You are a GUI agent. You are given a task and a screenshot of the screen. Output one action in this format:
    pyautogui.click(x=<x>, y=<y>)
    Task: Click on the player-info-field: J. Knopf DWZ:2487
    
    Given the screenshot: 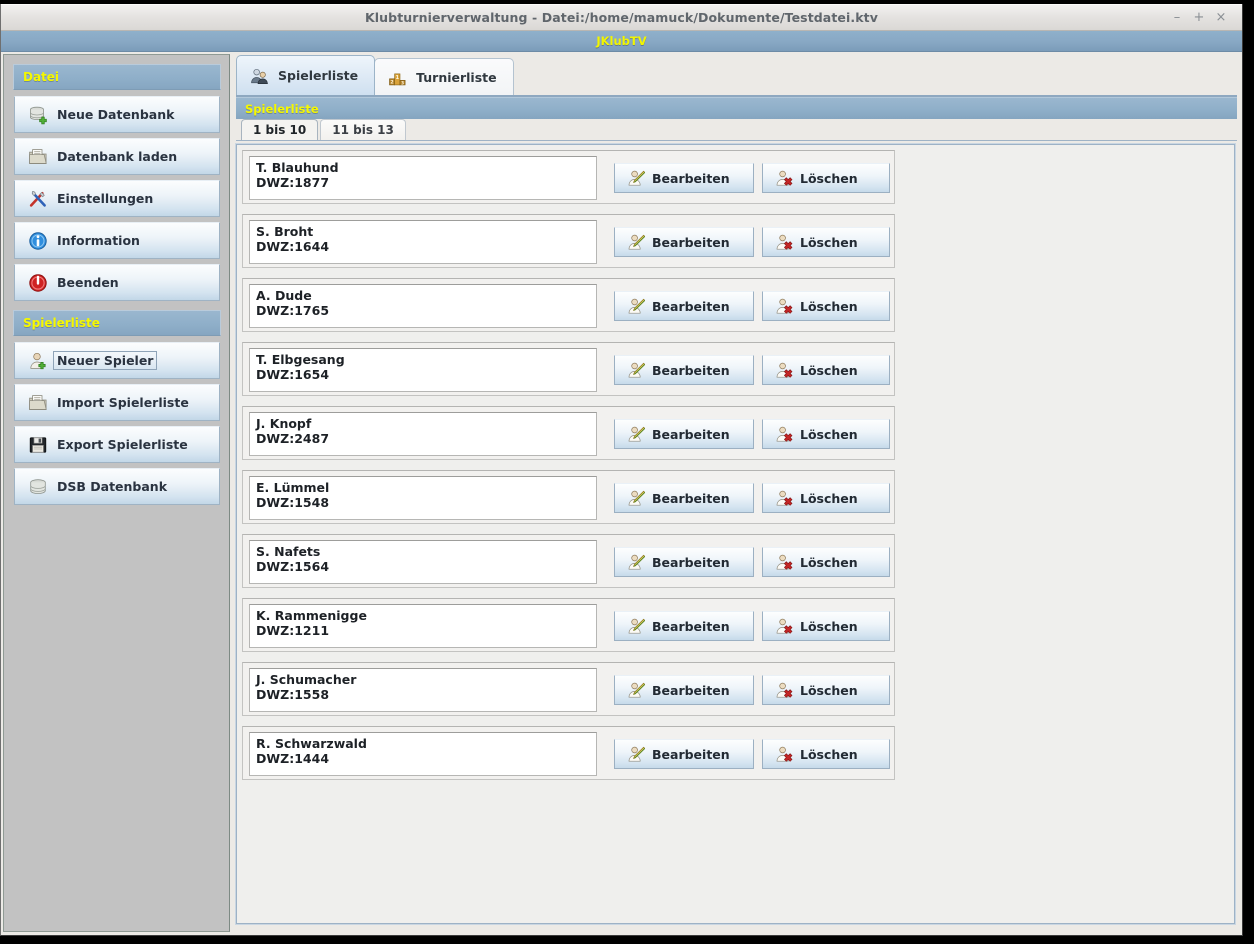 What is the action you would take?
    pyautogui.click(x=423, y=434)
    